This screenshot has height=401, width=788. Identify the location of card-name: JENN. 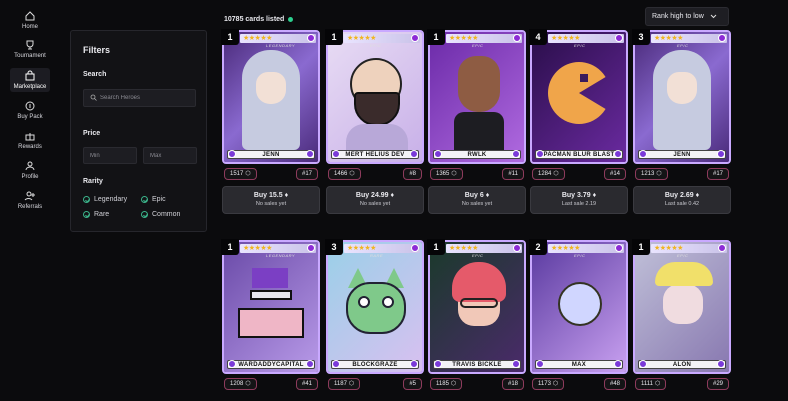
(682, 154).